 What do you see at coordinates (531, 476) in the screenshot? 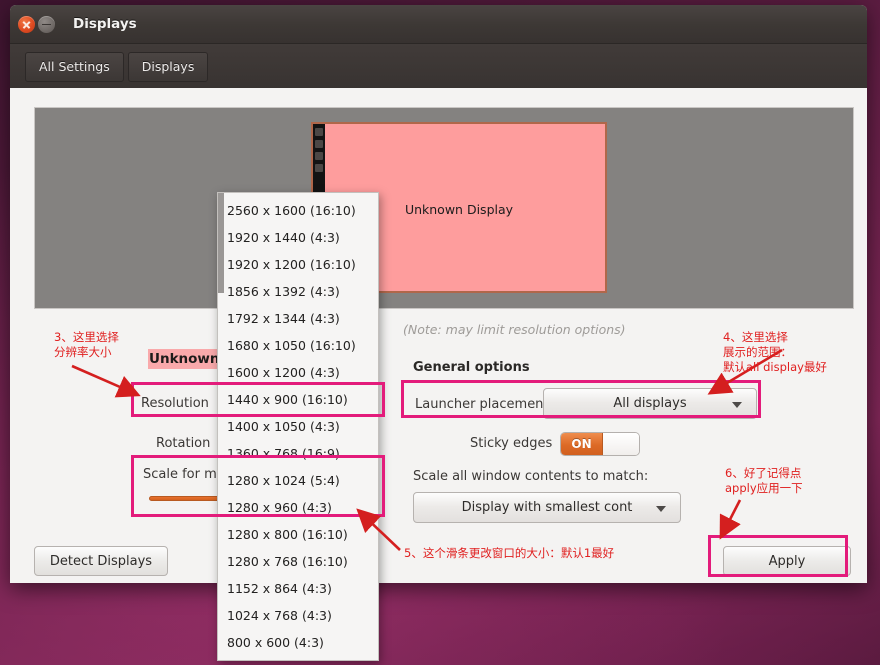
I see `scale-all-windows-label: Scale all window contents to match:` at bounding box center [531, 476].